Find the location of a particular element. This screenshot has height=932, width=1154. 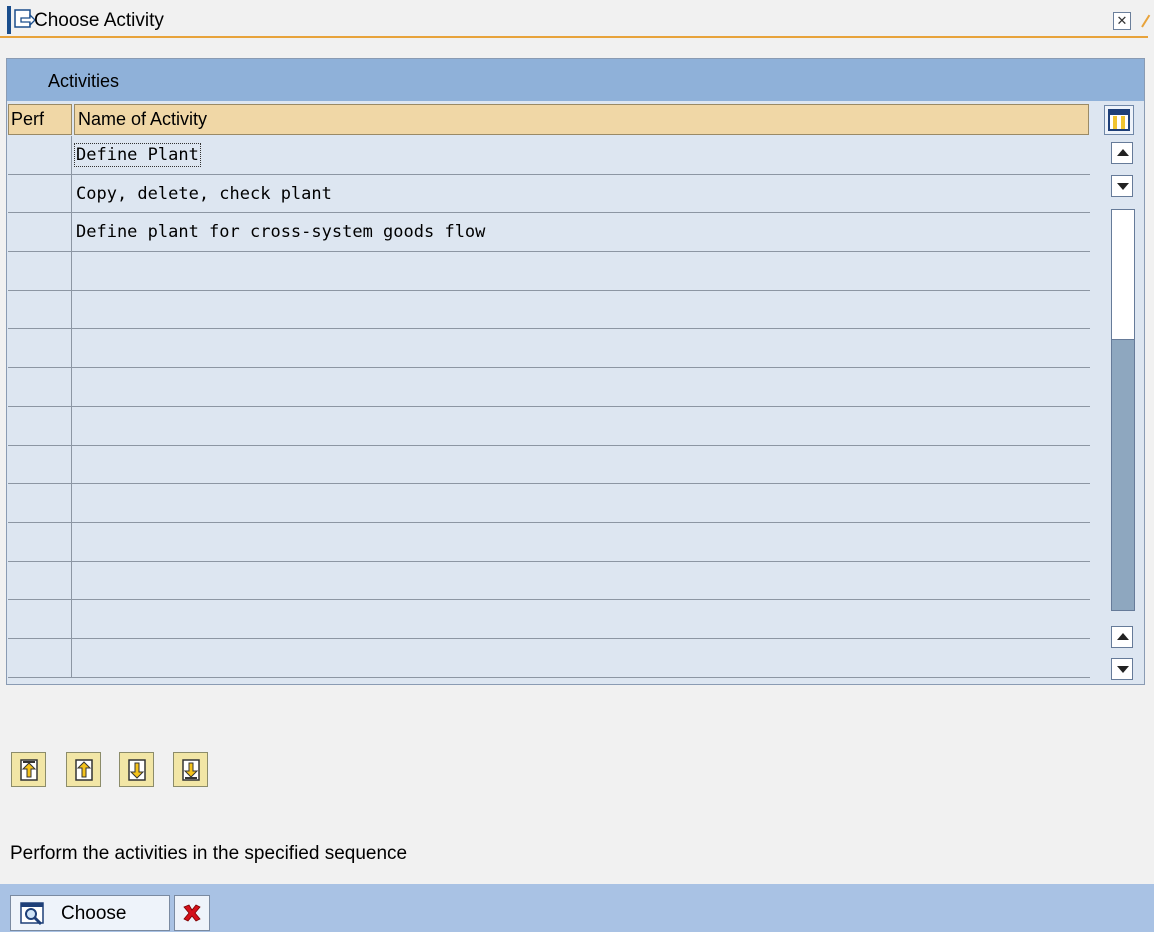

first-page-button is located at coordinates (28, 769).